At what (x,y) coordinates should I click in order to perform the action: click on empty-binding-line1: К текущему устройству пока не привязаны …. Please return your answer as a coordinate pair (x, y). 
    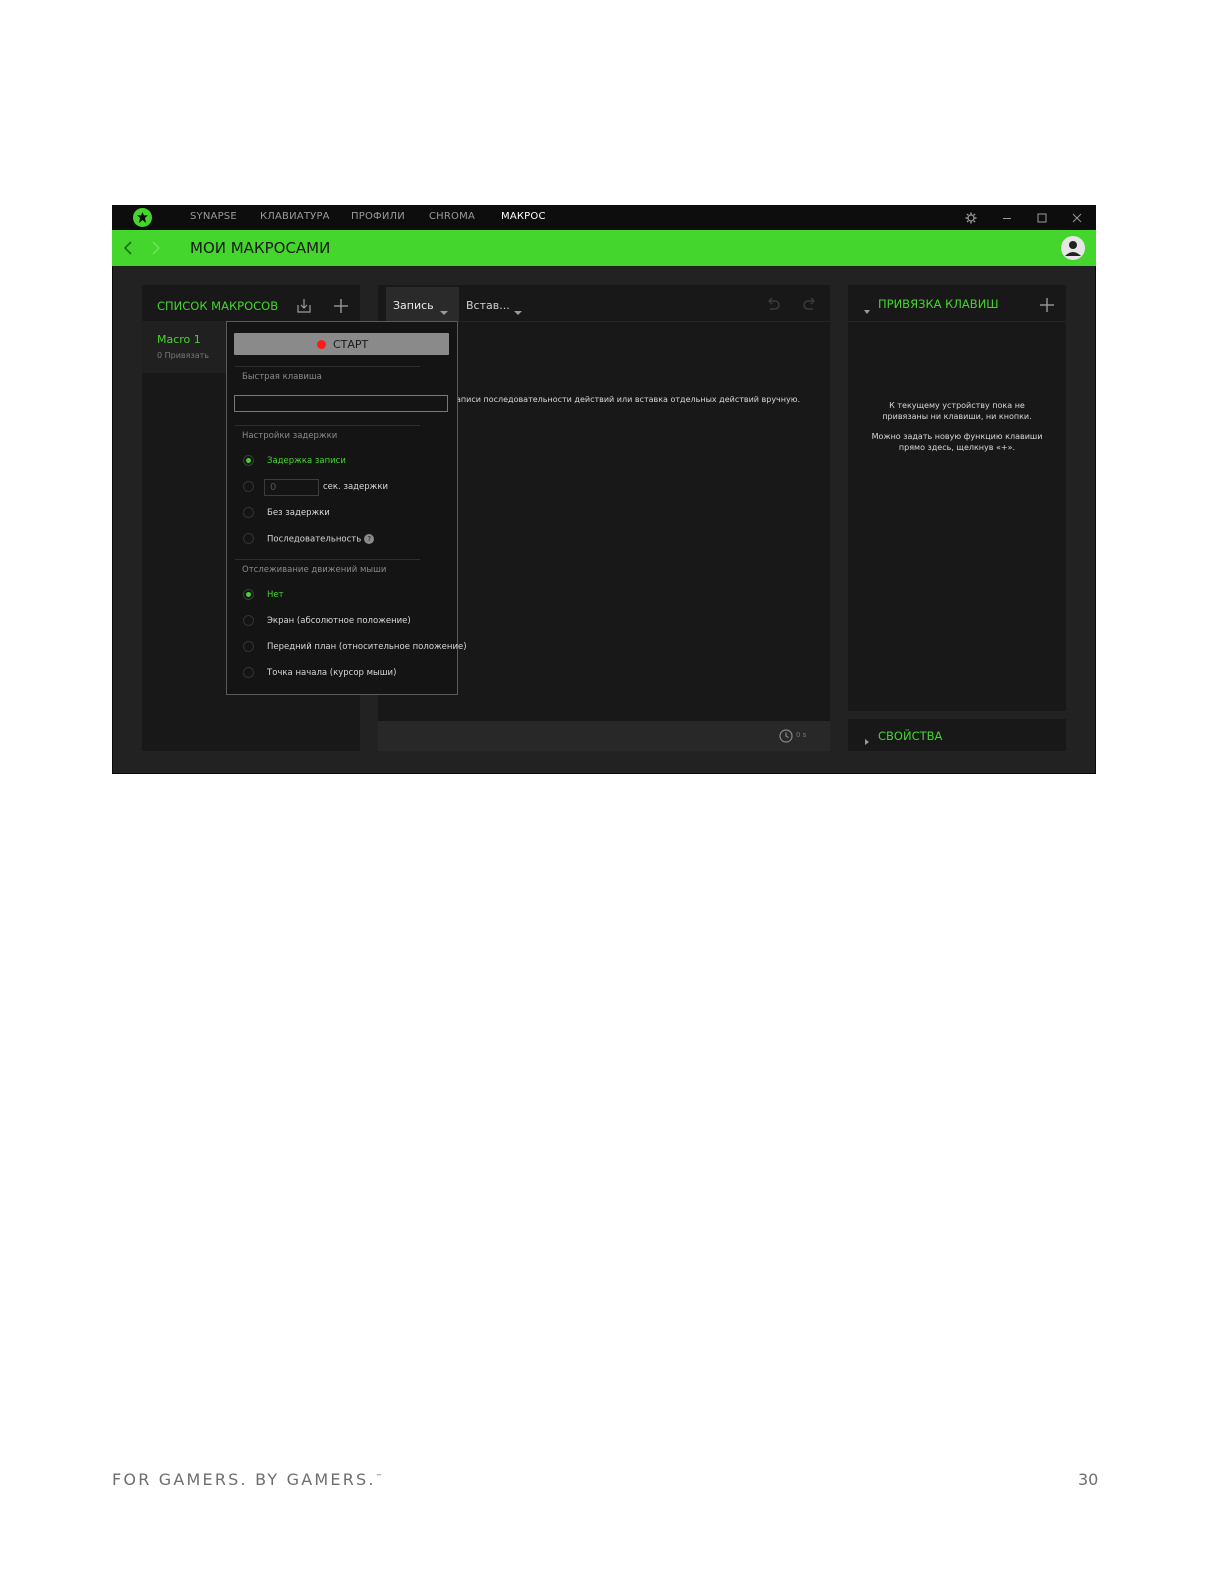
    Looking at the image, I should click on (957, 411).